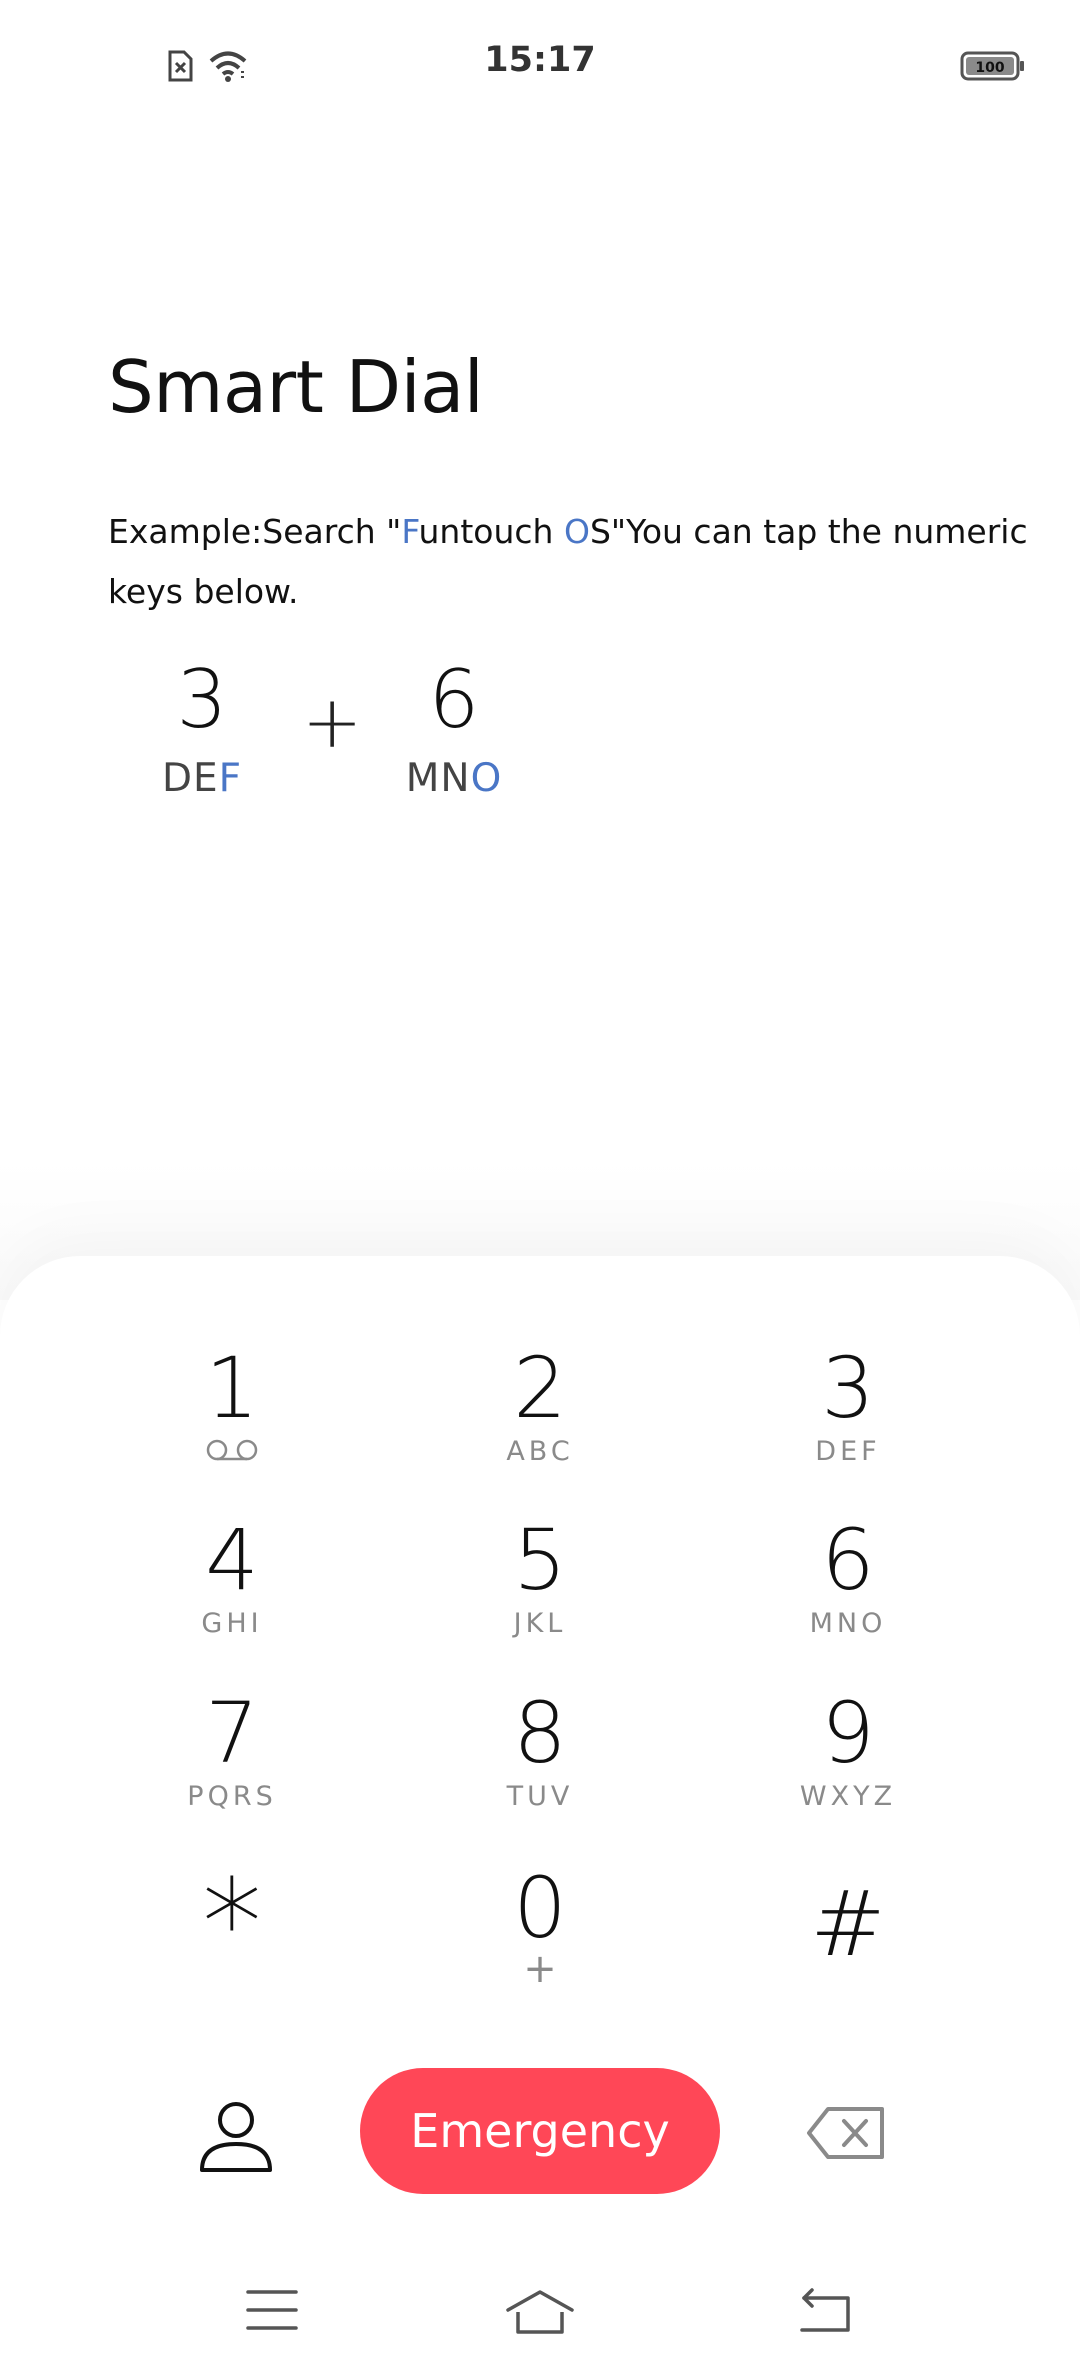  Describe the element at coordinates (232, 1560) in the screenshot. I see `key-digit: 4` at that location.